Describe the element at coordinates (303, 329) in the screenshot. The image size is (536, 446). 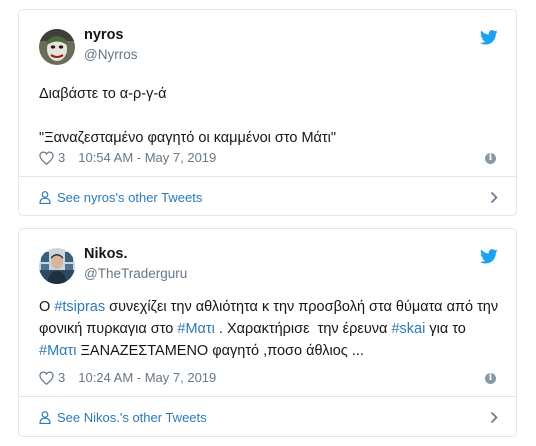
I see `tweet-text-segment: . Χαρακτήρισε την έρευνα` at that location.